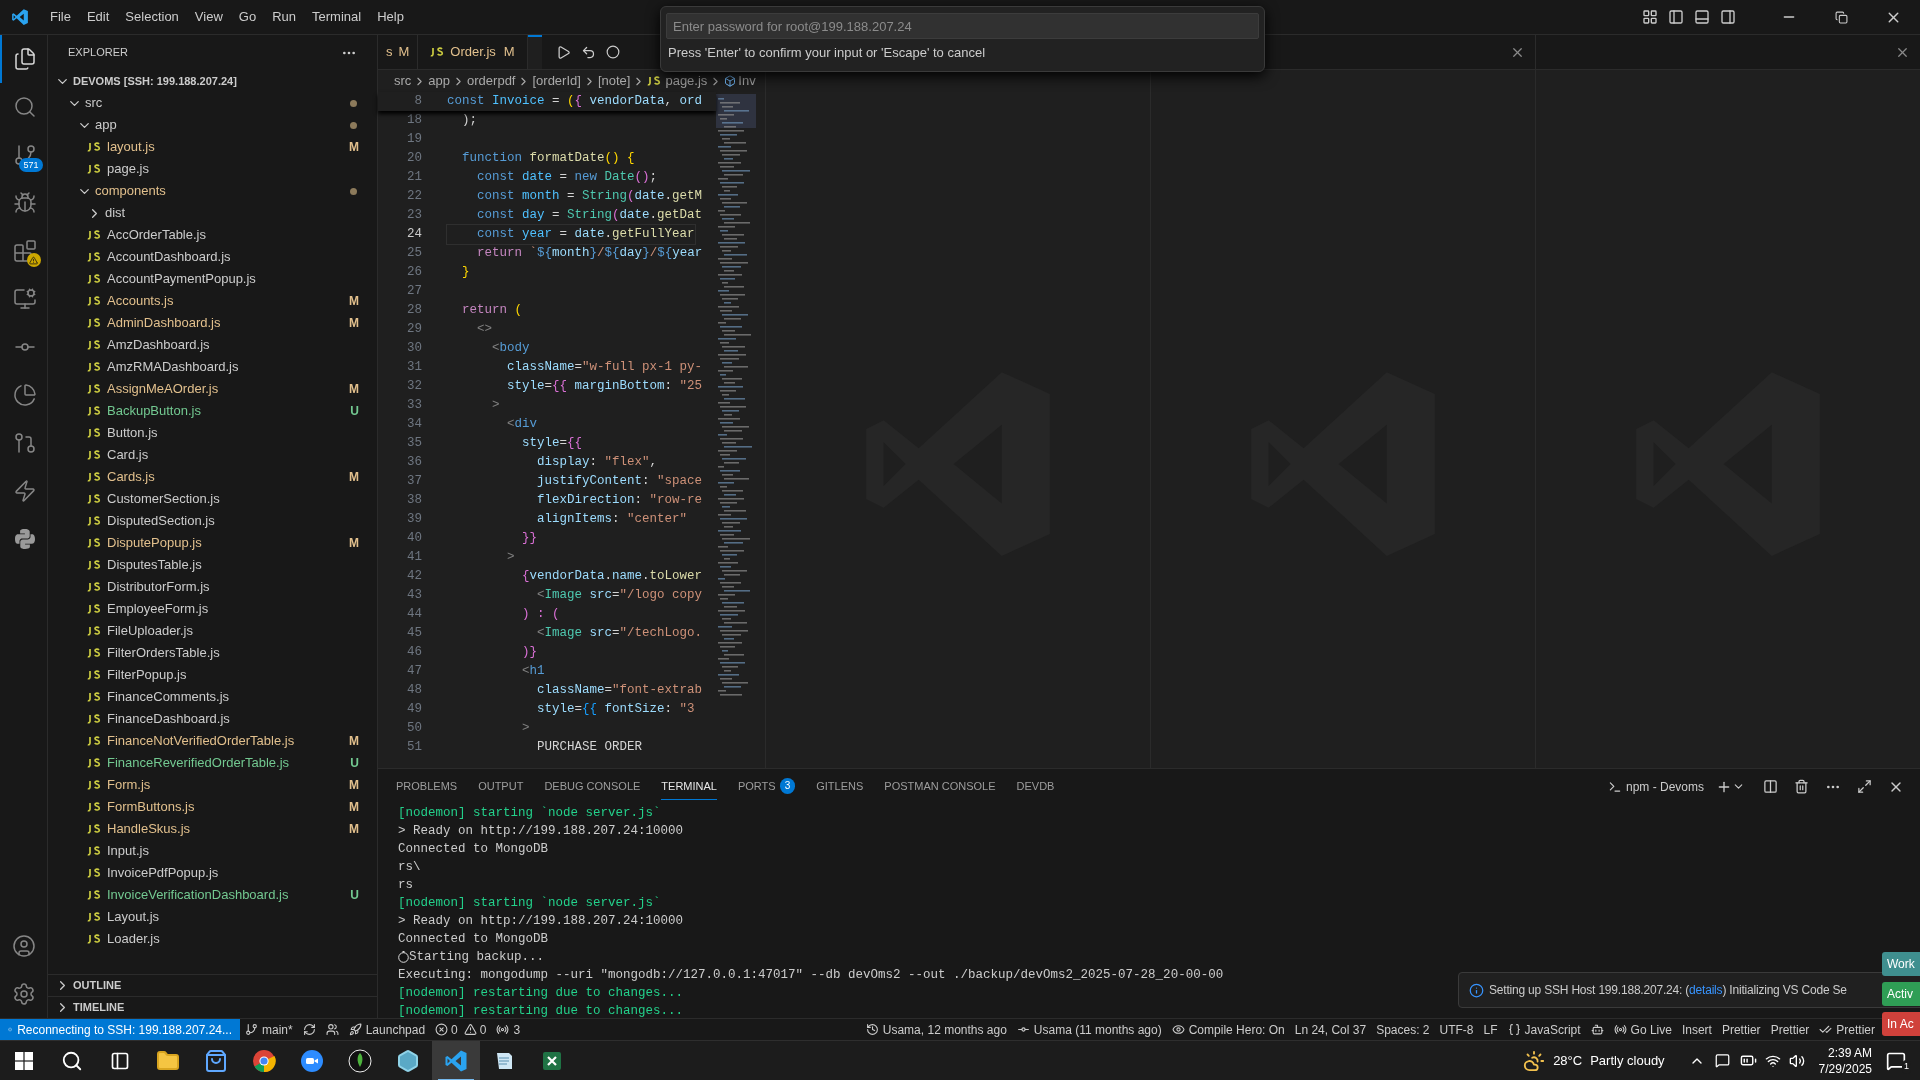 The image size is (1920, 1080). I want to click on terminal-name: npm - Devoms, so click(1664, 786).